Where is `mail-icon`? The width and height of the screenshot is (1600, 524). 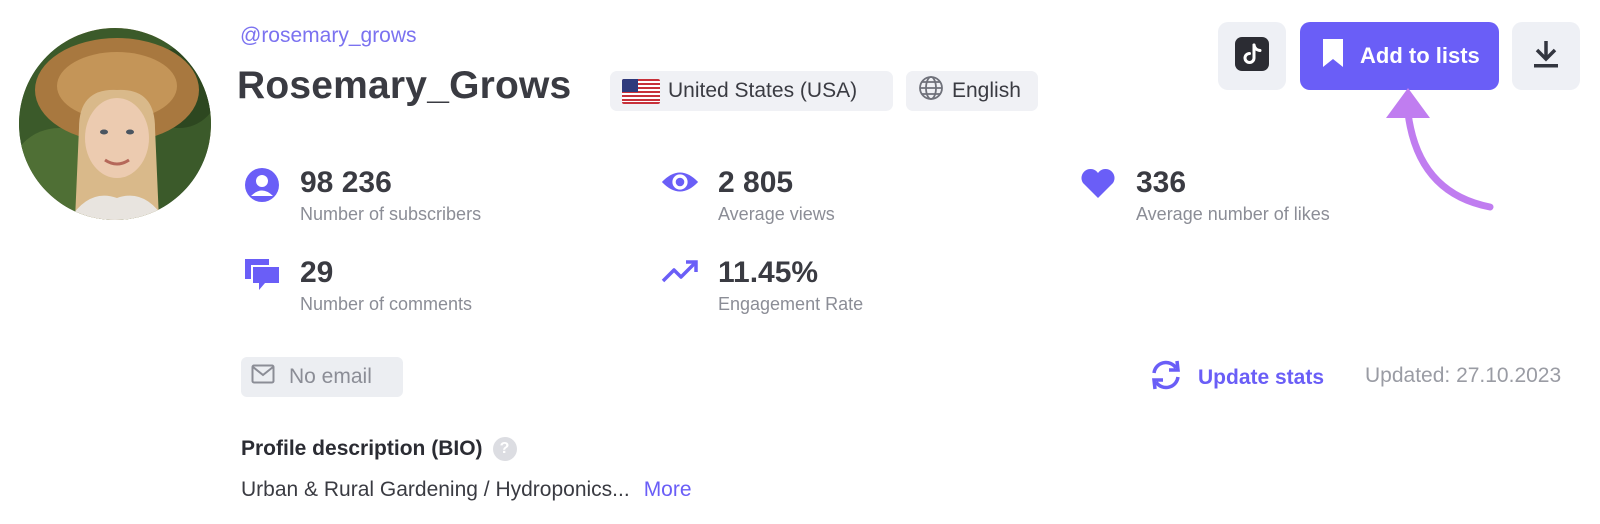 mail-icon is located at coordinates (263, 377).